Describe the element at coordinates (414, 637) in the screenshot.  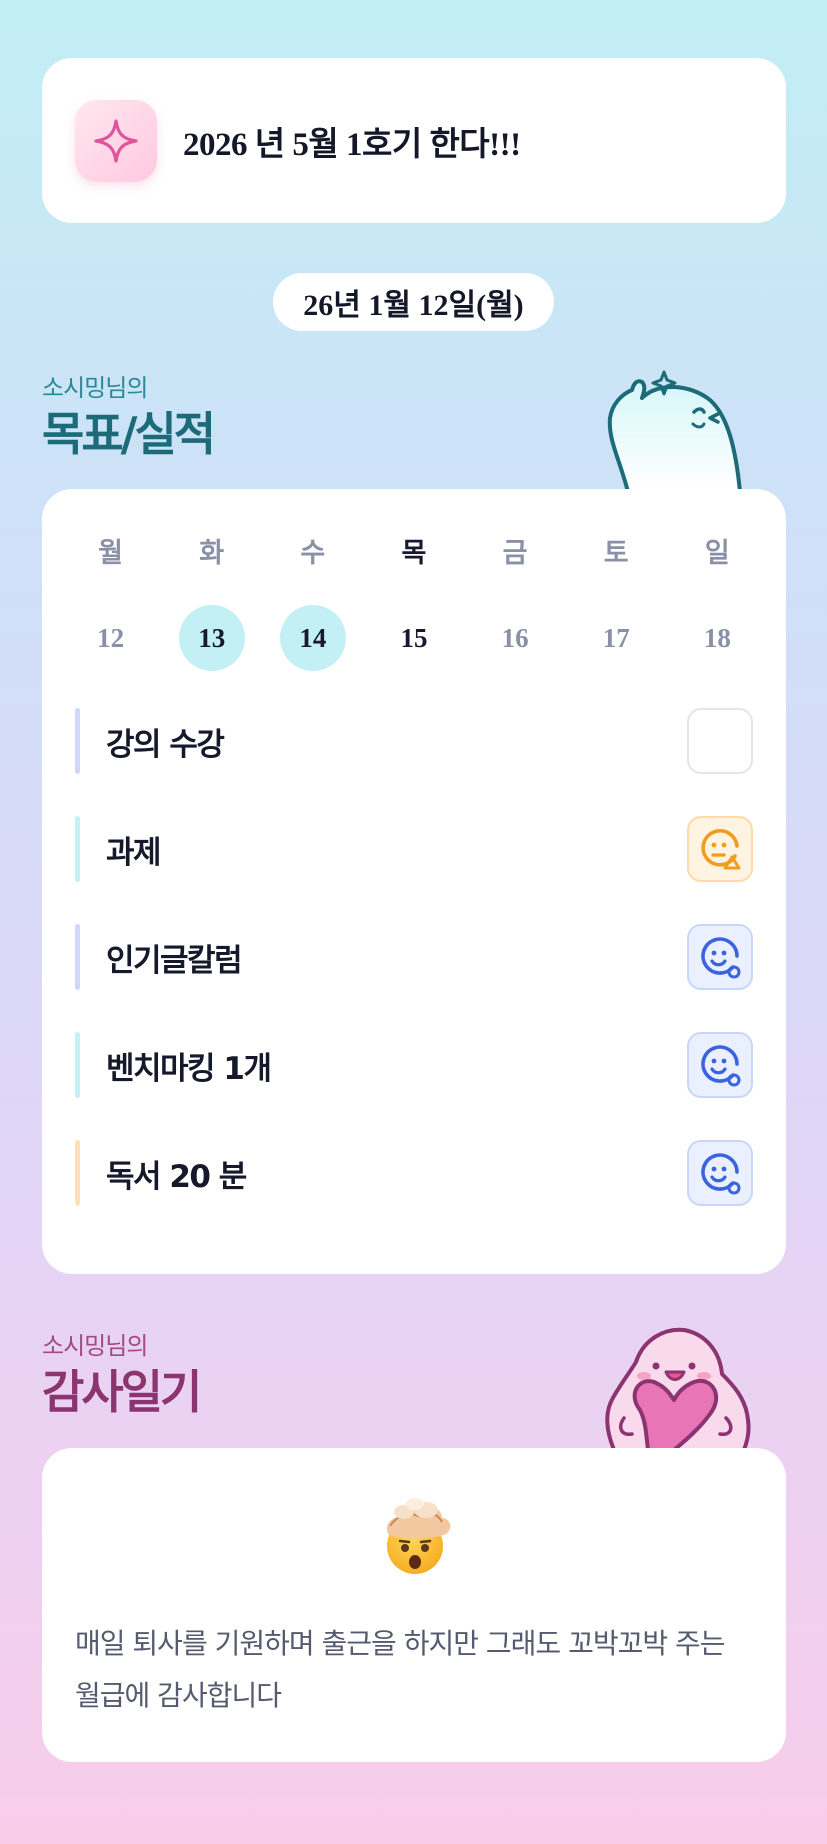
I see `day-number-today: 15` at that location.